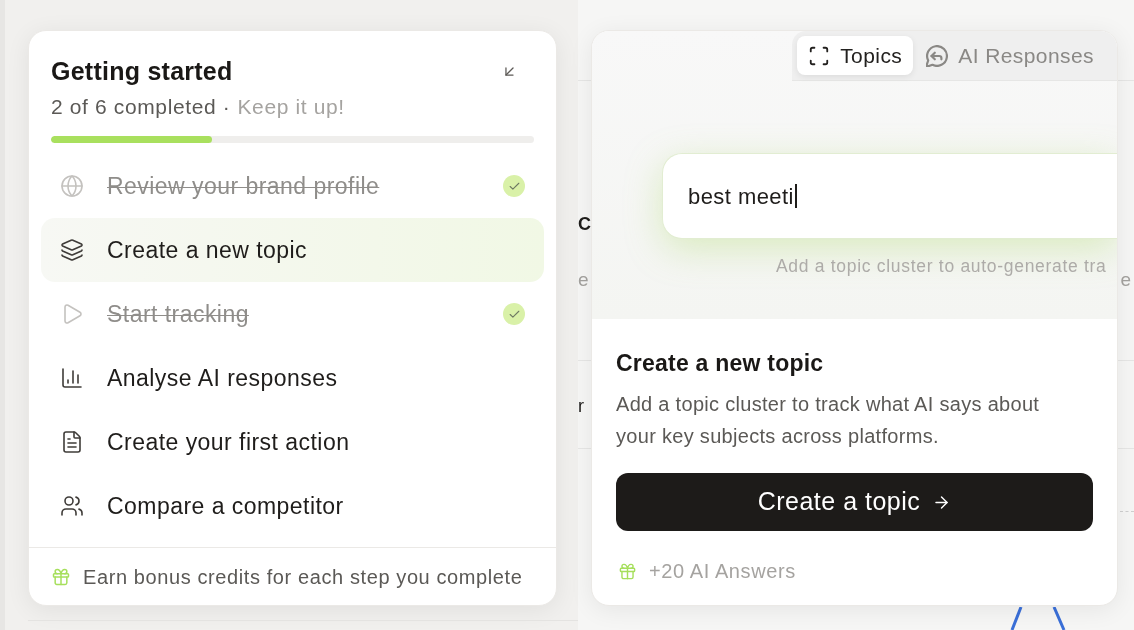 The width and height of the screenshot is (1134, 630). Describe the element at coordinates (855, 55) in the screenshot. I see `preview-tab: Topics` at that location.